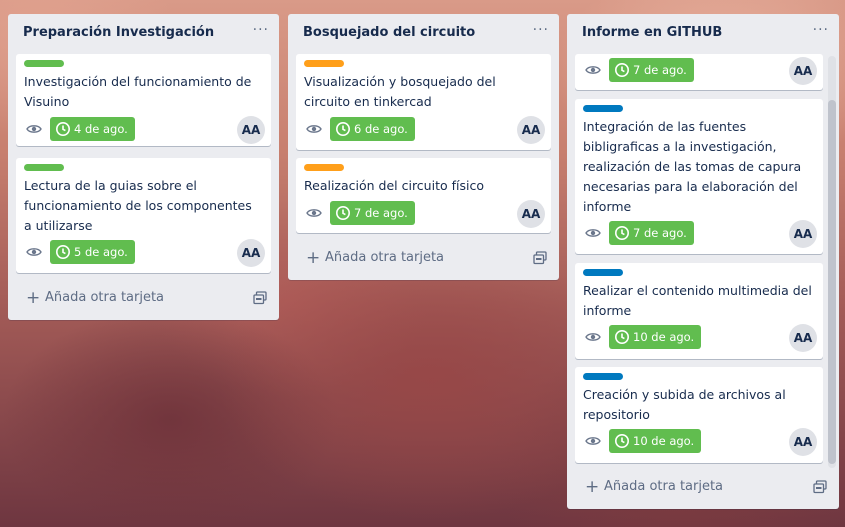 The height and width of the screenshot is (527, 845). I want to click on card-title: Realización del circuito físico, so click(394, 185).